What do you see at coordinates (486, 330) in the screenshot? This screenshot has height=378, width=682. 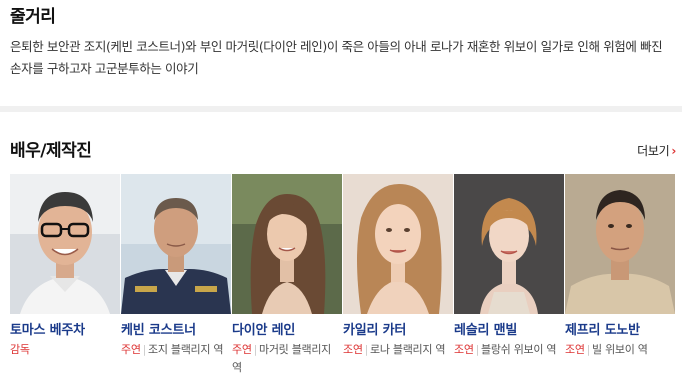 I see `cast-name: 레슬리 맨빌` at bounding box center [486, 330].